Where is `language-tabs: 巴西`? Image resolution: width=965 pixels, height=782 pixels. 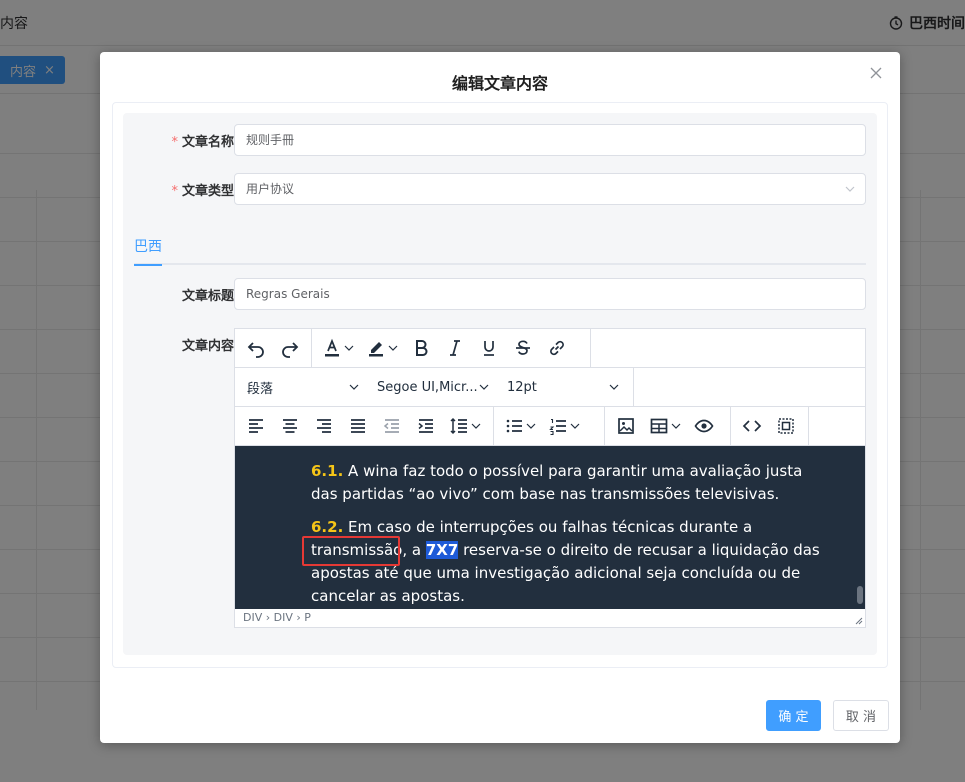
language-tabs: 巴西 is located at coordinates (500, 249).